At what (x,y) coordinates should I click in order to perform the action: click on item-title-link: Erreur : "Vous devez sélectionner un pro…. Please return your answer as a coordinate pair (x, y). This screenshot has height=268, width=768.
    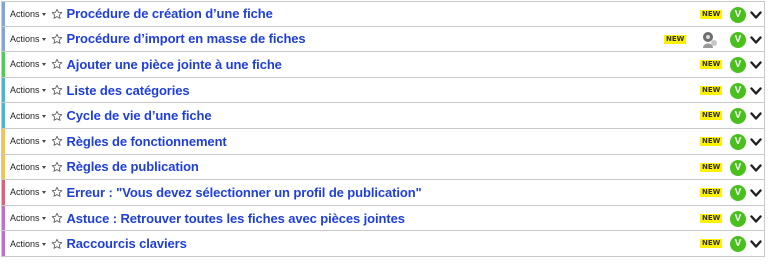
    Looking at the image, I should click on (244, 192).